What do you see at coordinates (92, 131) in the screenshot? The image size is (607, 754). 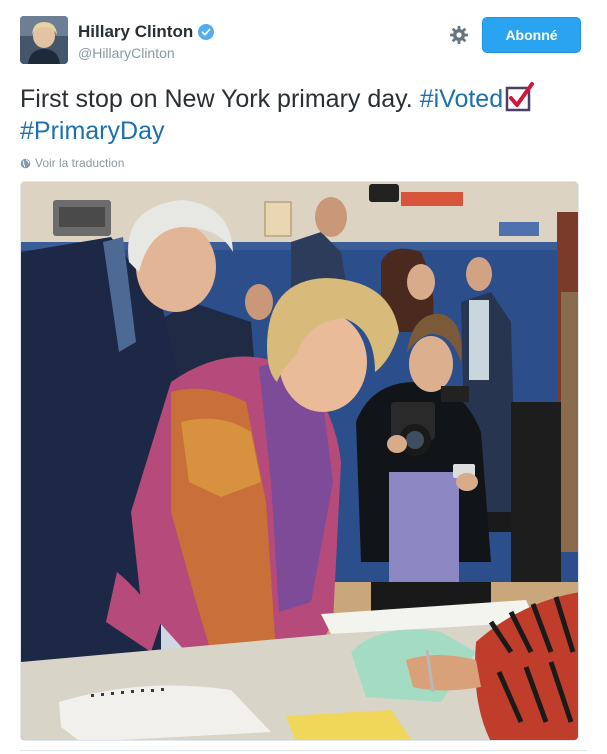 I see `hashtag-primaryday: #PrimaryDay` at bounding box center [92, 131].